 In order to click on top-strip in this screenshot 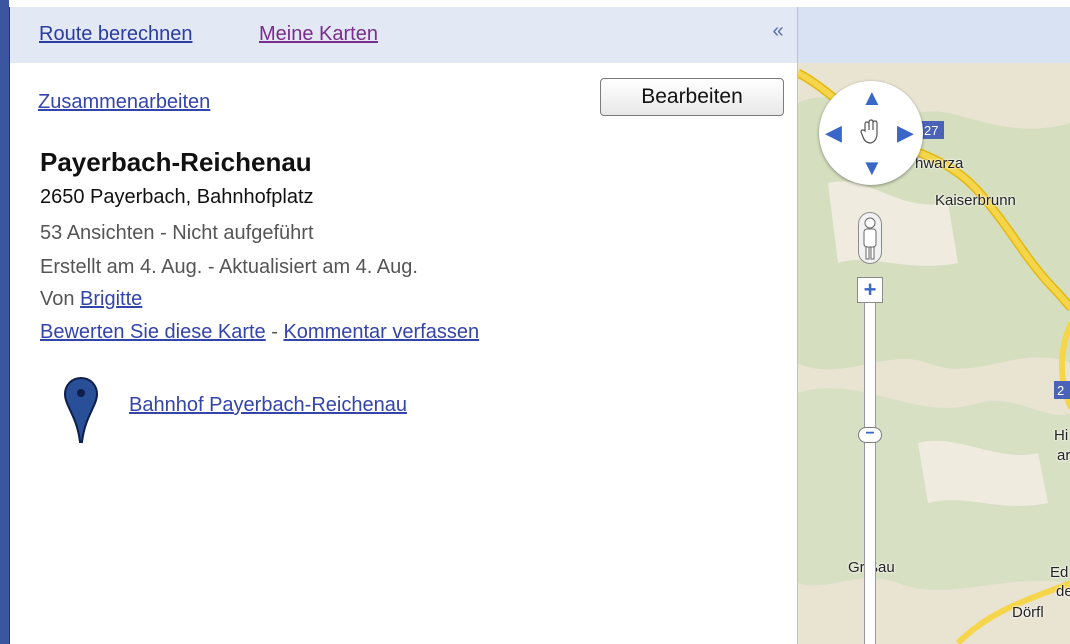, I will do `click(539, 3)`.